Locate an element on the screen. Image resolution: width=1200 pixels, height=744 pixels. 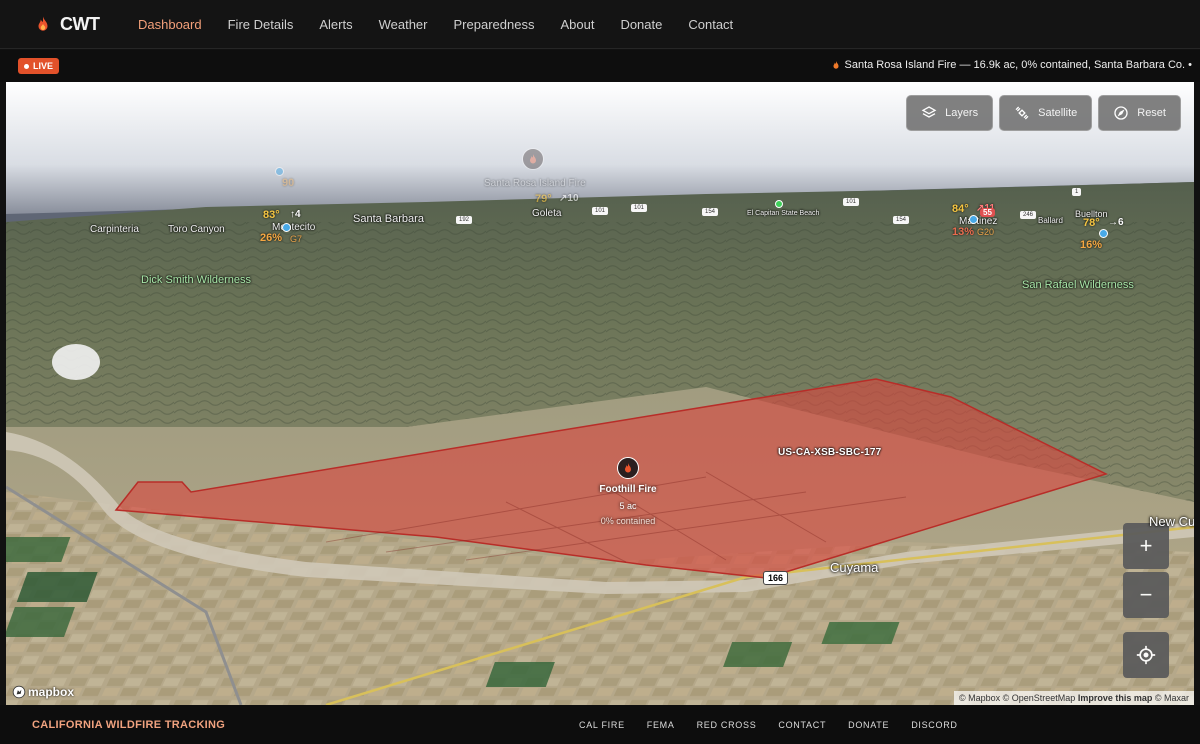
reset-button: Reset is located at coordinates (1139, 113).